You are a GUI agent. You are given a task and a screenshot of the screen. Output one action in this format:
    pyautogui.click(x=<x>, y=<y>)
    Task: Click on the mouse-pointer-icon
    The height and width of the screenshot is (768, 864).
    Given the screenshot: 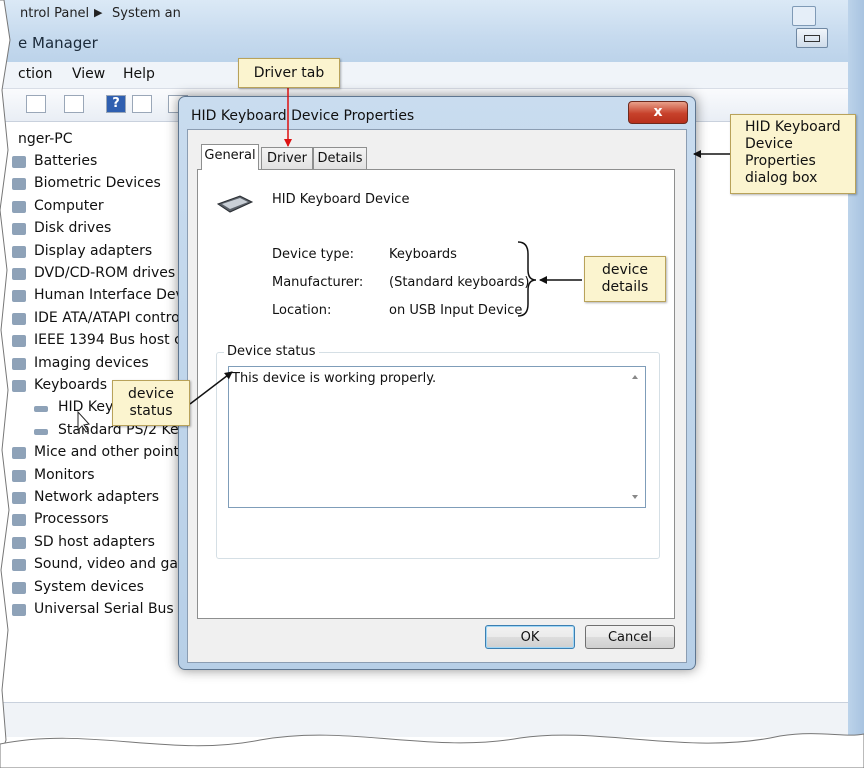 What is the action you would take?
    pyautogui.click(x=83, y=421)
    